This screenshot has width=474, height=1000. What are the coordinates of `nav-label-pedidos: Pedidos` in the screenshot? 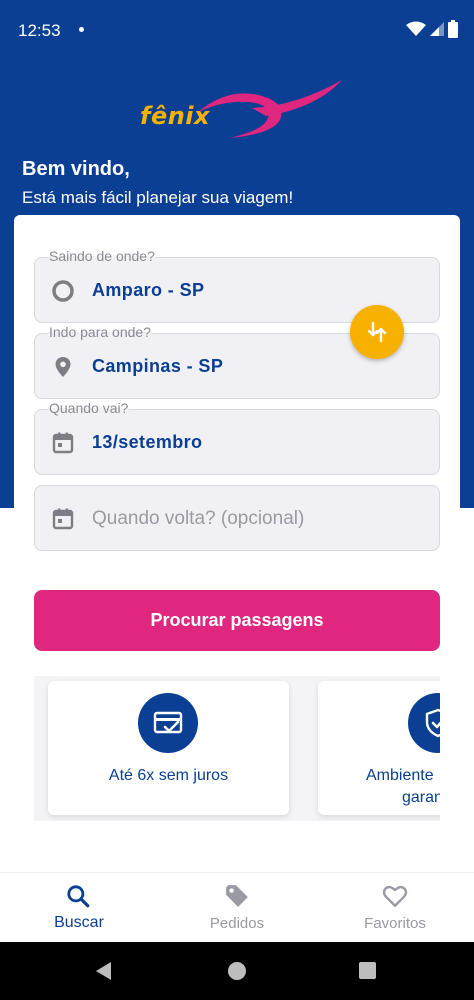 It's located at (237, 923).